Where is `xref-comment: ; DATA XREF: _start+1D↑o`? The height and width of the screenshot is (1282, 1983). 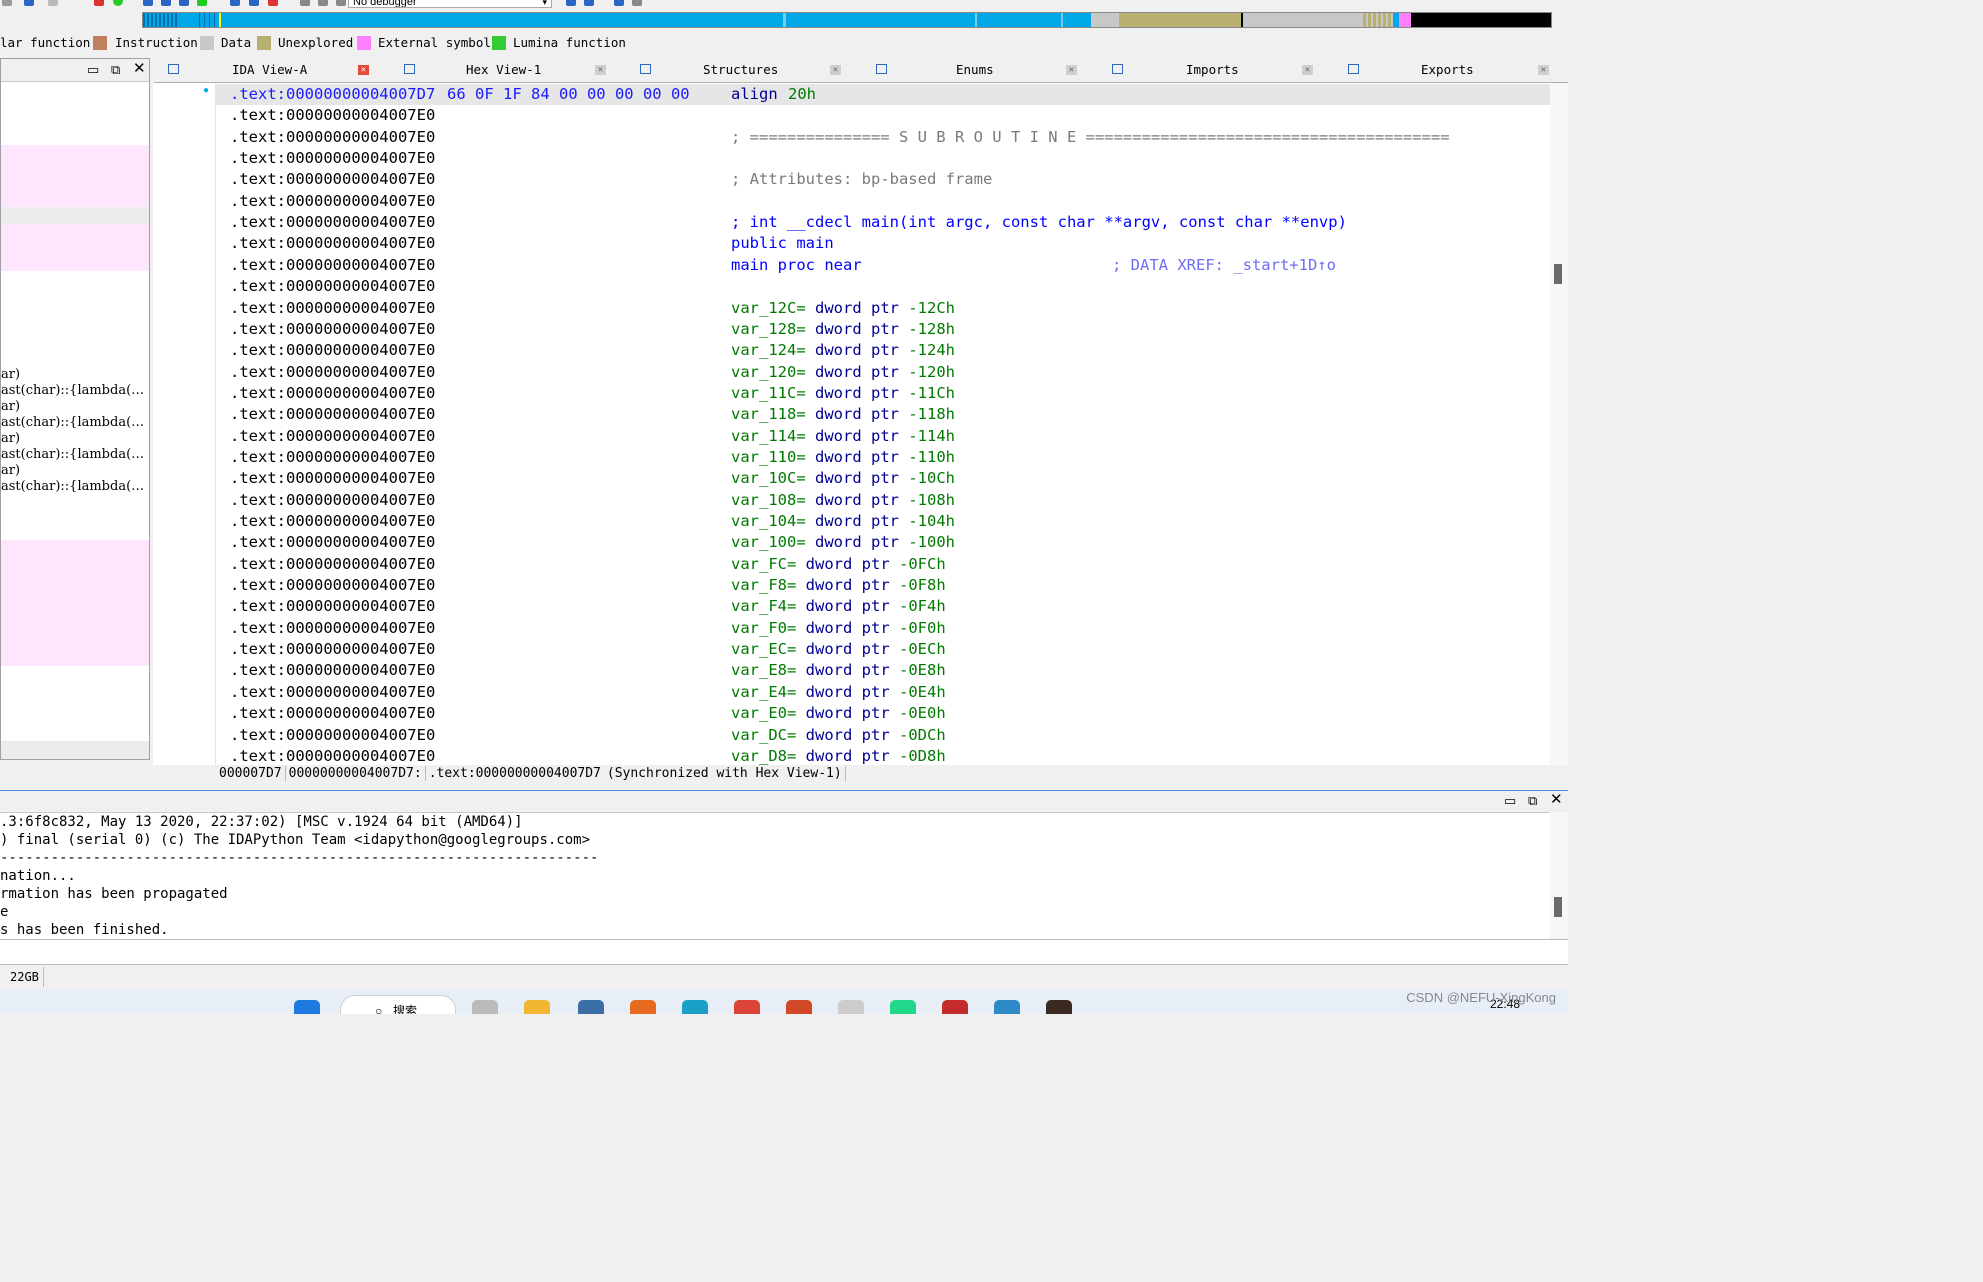 xref-comment: ; DATA XREF: _start+1D↑o is located at coordinates (1224, 265).